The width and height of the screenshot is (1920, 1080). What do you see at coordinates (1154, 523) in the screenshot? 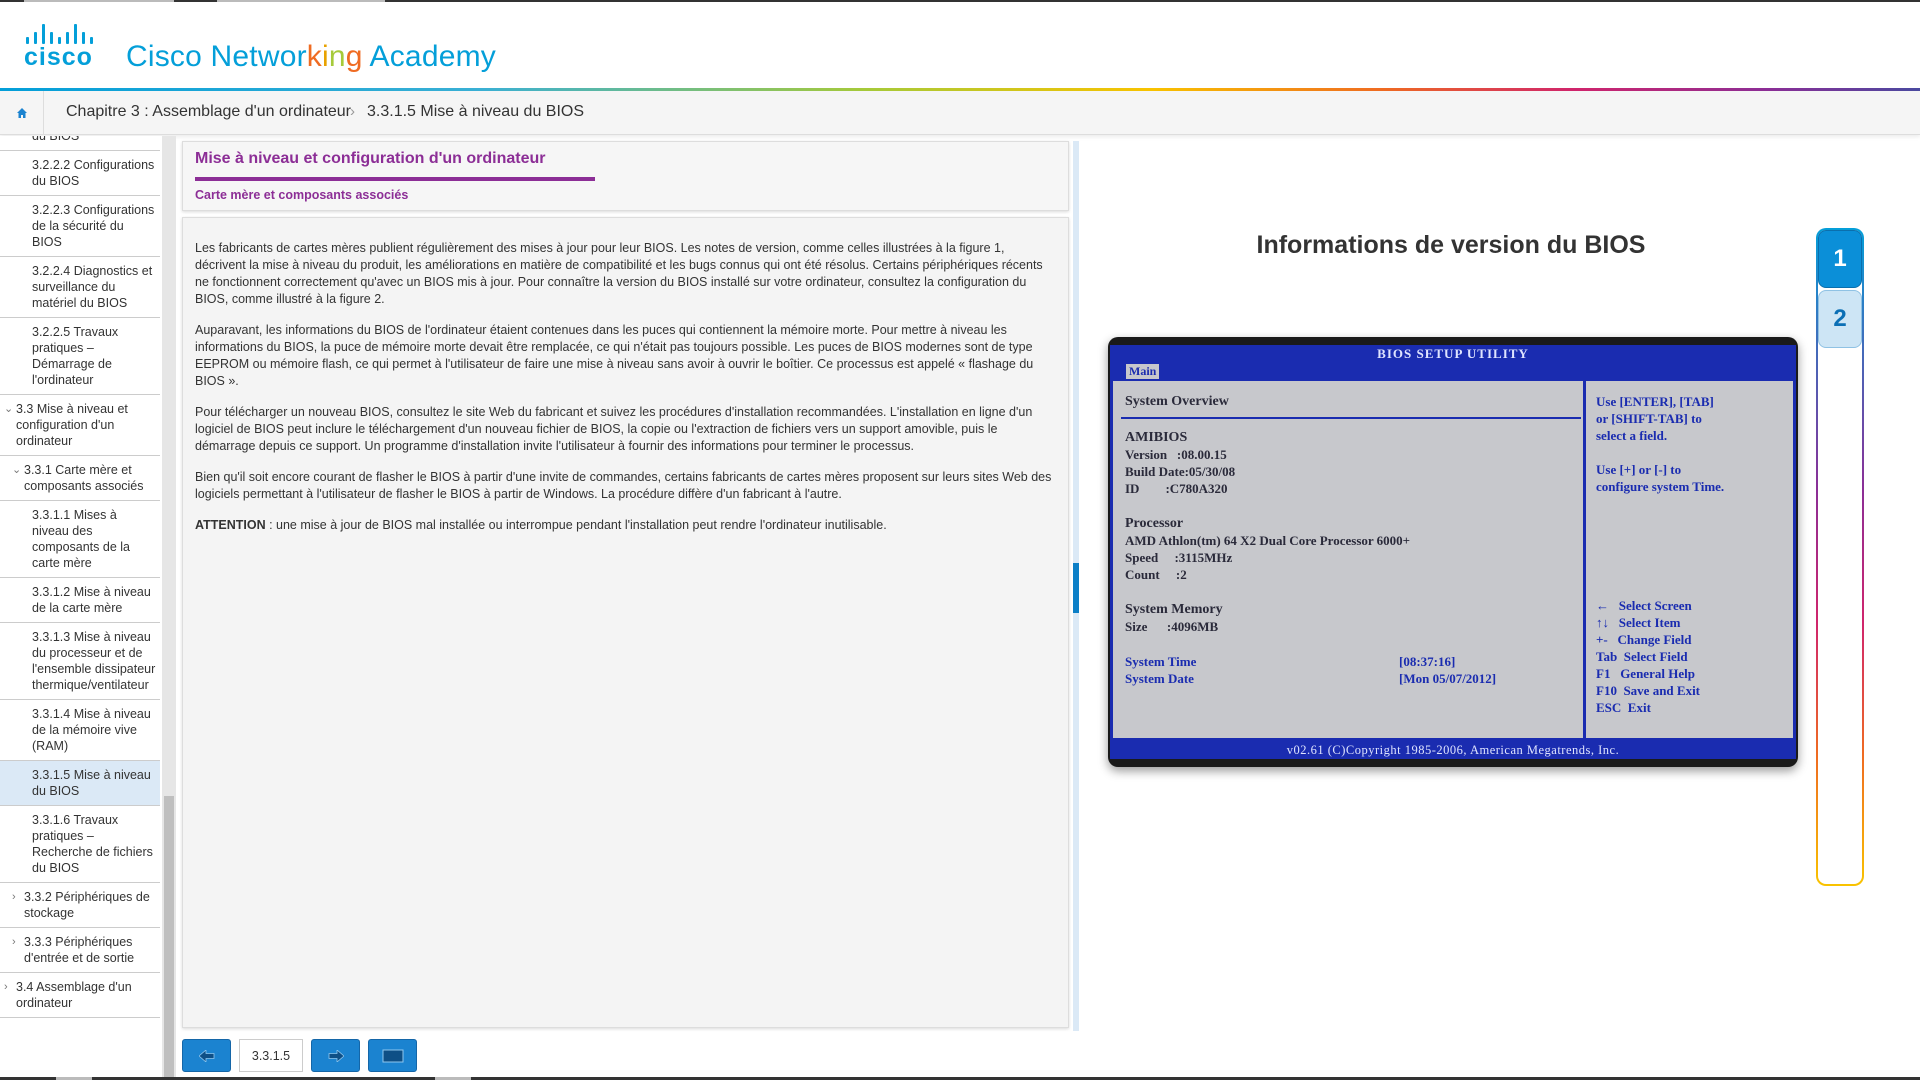
I see `bios-processor-label: Processor` at bounding box center [1154, 523].